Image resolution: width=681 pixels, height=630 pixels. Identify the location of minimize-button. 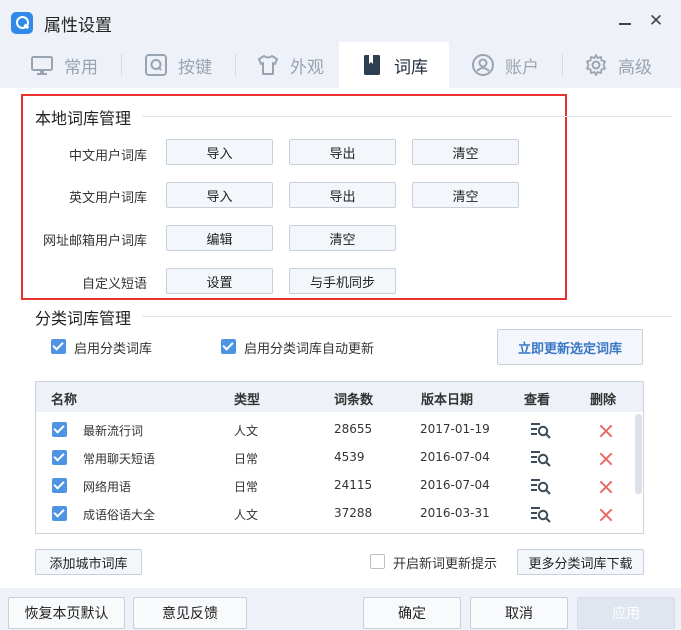
(625, 21).